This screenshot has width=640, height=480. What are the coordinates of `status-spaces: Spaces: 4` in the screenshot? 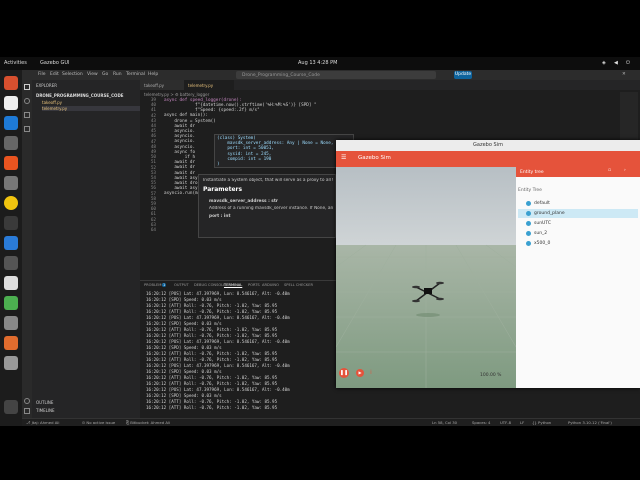 It's located at (481, 422).